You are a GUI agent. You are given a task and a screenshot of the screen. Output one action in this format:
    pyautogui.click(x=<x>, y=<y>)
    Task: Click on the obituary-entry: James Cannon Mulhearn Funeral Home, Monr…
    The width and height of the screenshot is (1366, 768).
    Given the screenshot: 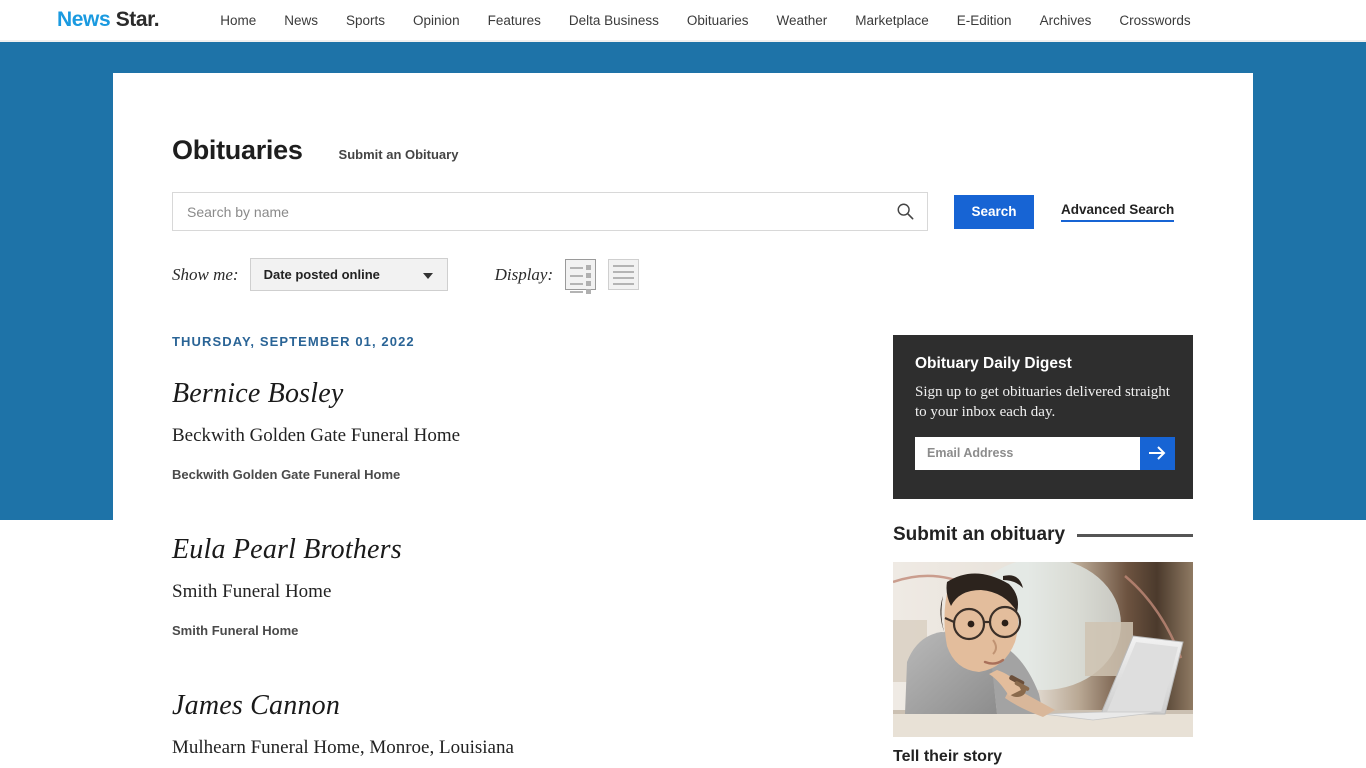 What is the action you would take?
    pyautogui.click(x=442, y=724)
    